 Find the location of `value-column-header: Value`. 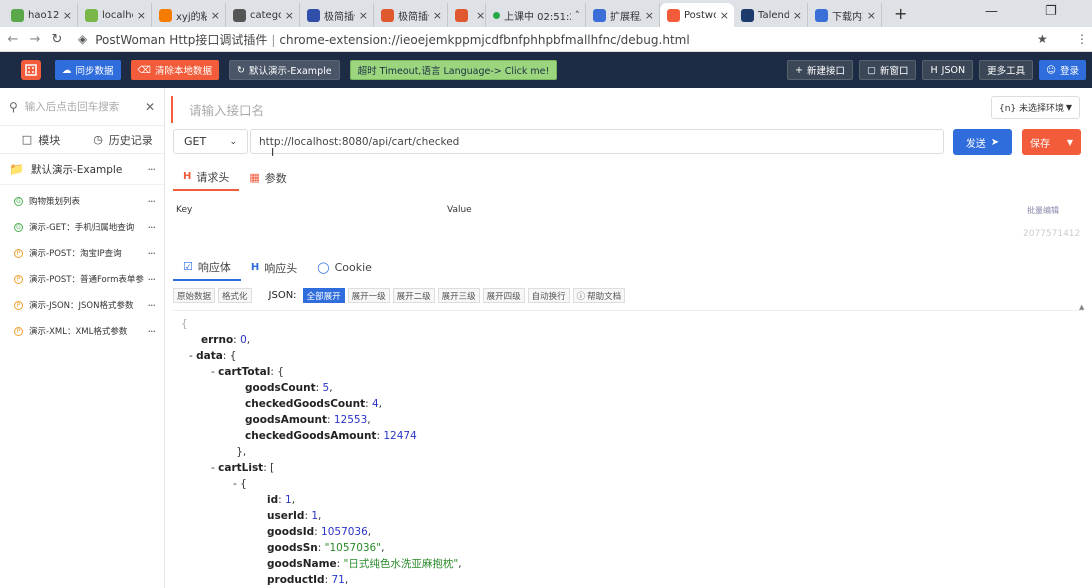

value-column-header: Value is located at coordinates (459, 210).